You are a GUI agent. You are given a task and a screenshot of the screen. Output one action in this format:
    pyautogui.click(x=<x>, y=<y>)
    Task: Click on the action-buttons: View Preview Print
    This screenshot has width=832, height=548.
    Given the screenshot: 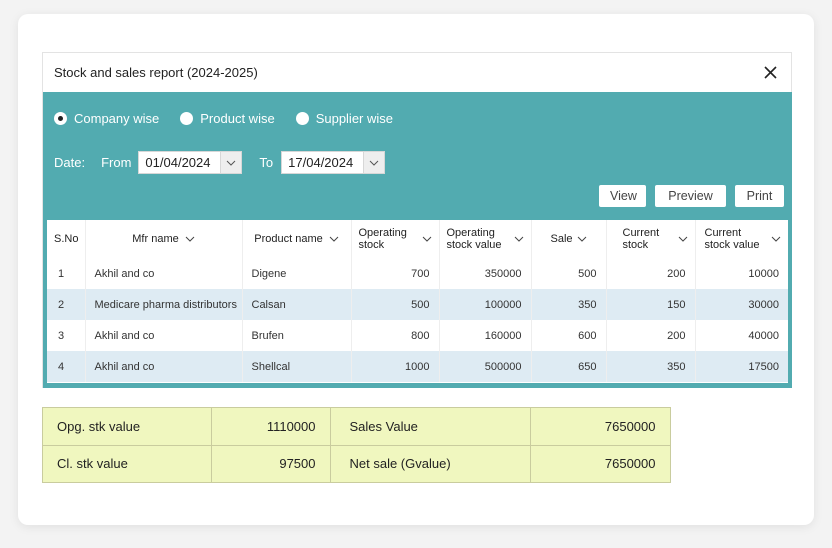 What is the action you would take?
    pyautogui.click(x=687, y=196)
    